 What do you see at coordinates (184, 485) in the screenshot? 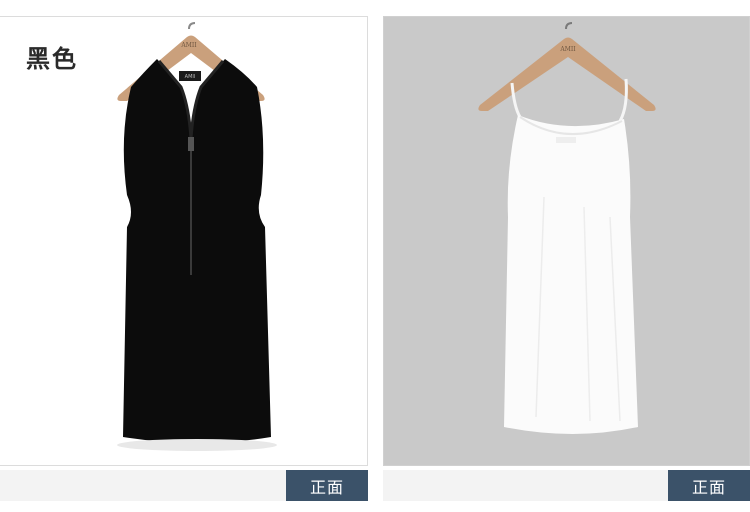
I see `caption-bar-left: 正面` at bounding box center [184, 485].